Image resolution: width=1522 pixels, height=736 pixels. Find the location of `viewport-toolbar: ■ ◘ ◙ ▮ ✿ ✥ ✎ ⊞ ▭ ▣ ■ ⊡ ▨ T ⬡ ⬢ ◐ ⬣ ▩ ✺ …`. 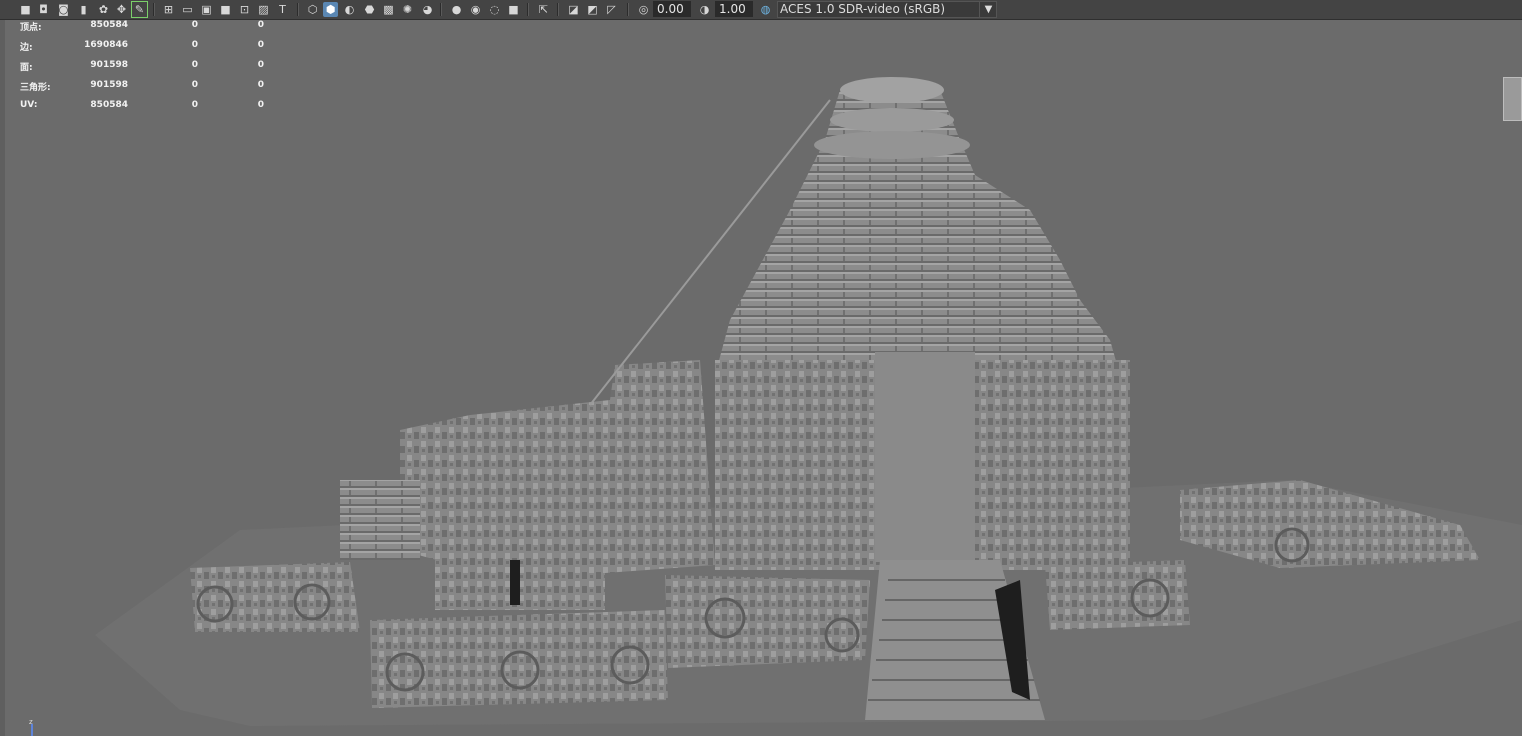

viewport-toolbar: ■ ◘ ◙ ▮ ✿ ✥ ✎ ⊞ ▭ ▣ ■ ⊡ ▨ T ⬡ ⬢ ◐ ⬣ ▩ ✺ … is located at coordinates (761, 10).